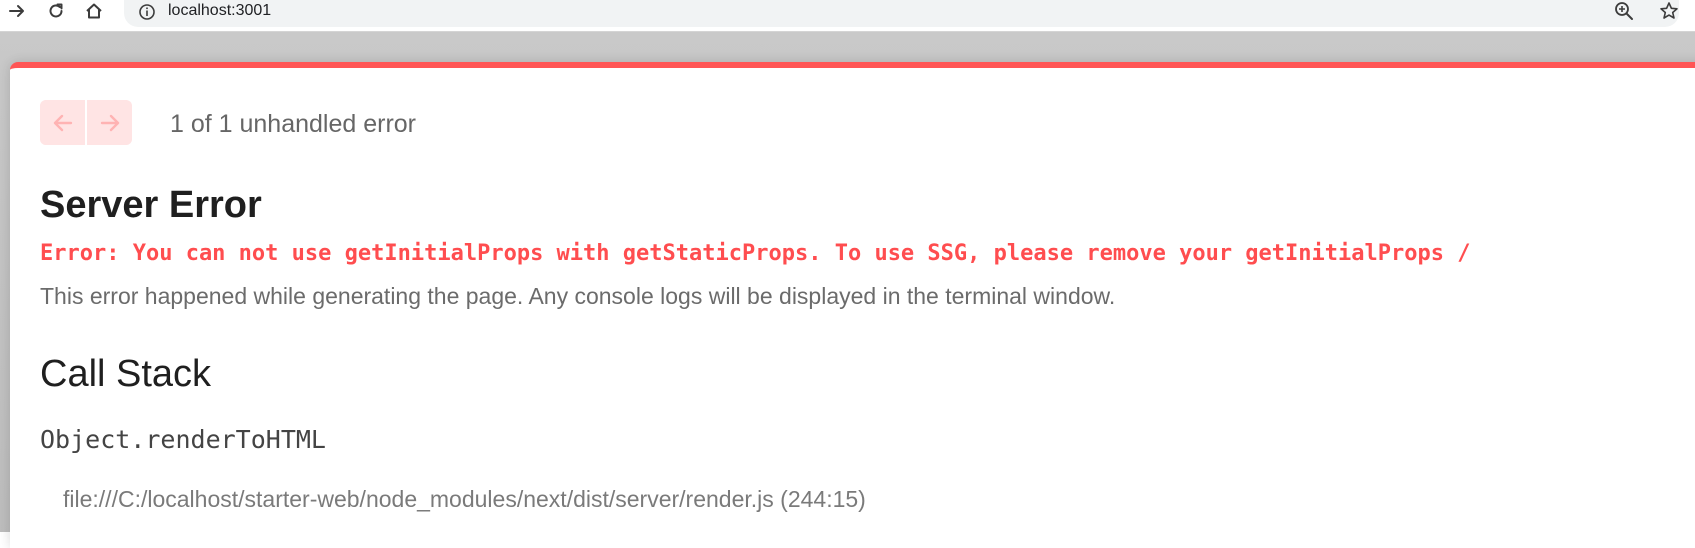  Describe the element at coordinates (219, 11) in the screenshot. I see `address-url: localhost:3001` at that location.